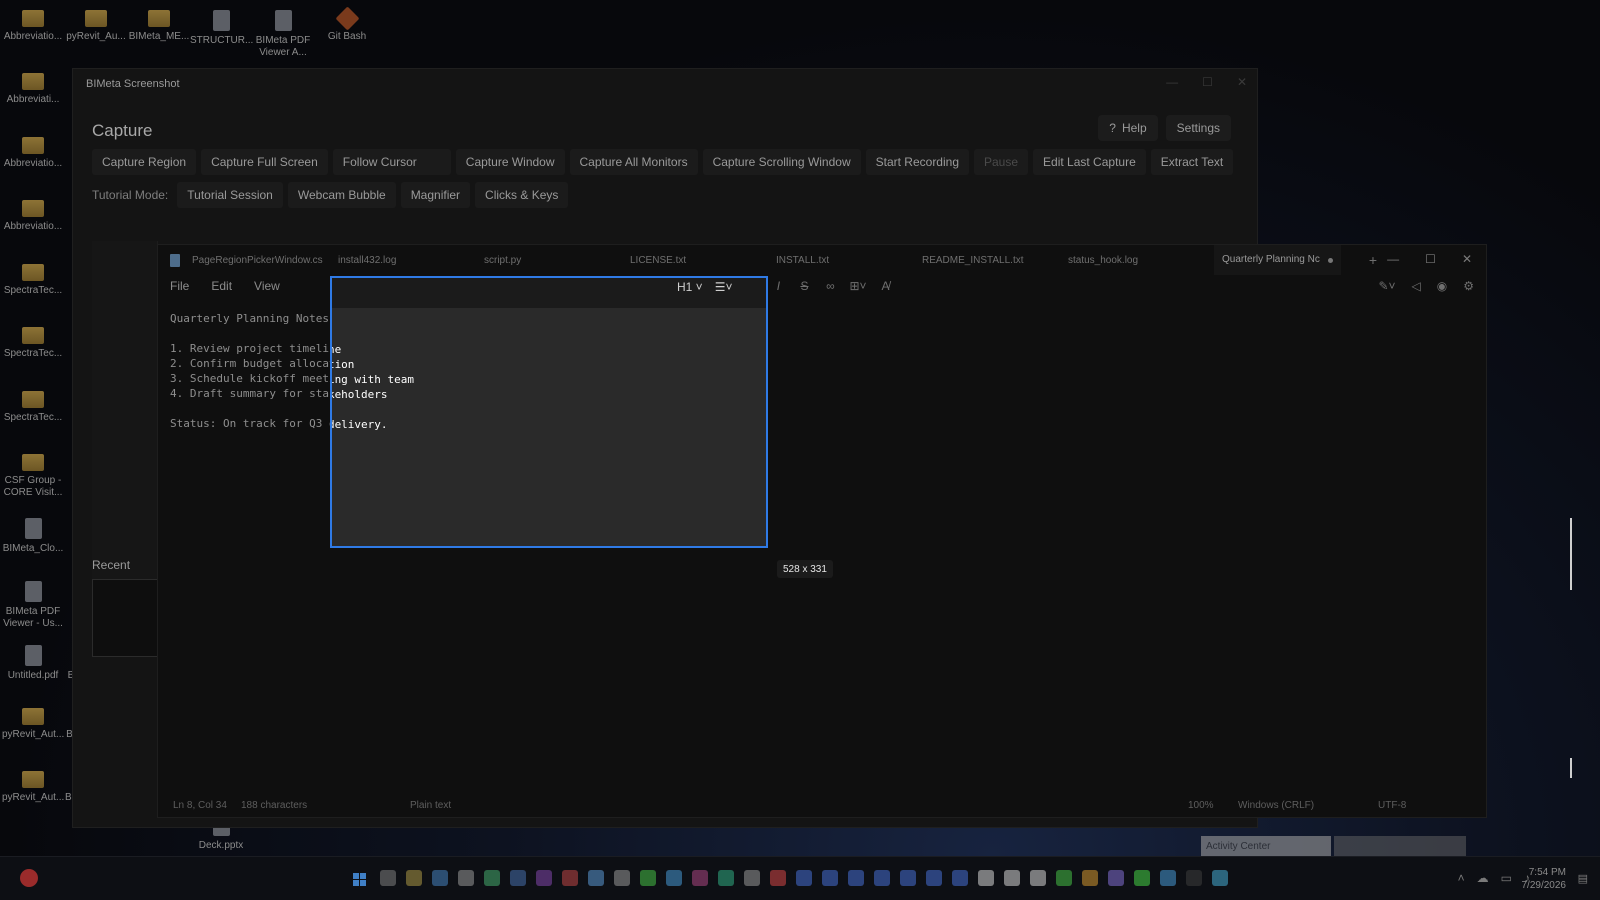 This screenshot has width=1600, height=900. What do you see at coordinates (857, 286) in the screenshot?
I see `table-icon: ⊞˅` at bounding box center [857, 286].